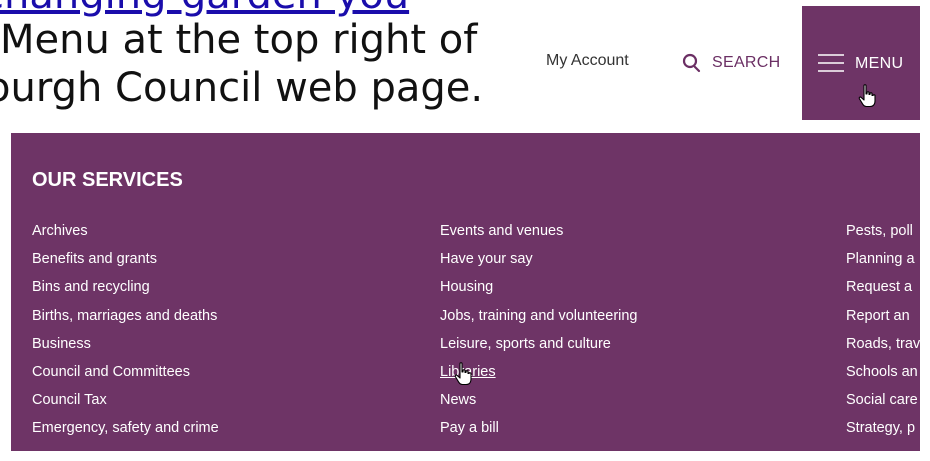 This screenshot has width=930, height=461. What do you see at coordinates (691, 63) in the screenshot?
I see `search-icon` at bounding box center [691, 63].